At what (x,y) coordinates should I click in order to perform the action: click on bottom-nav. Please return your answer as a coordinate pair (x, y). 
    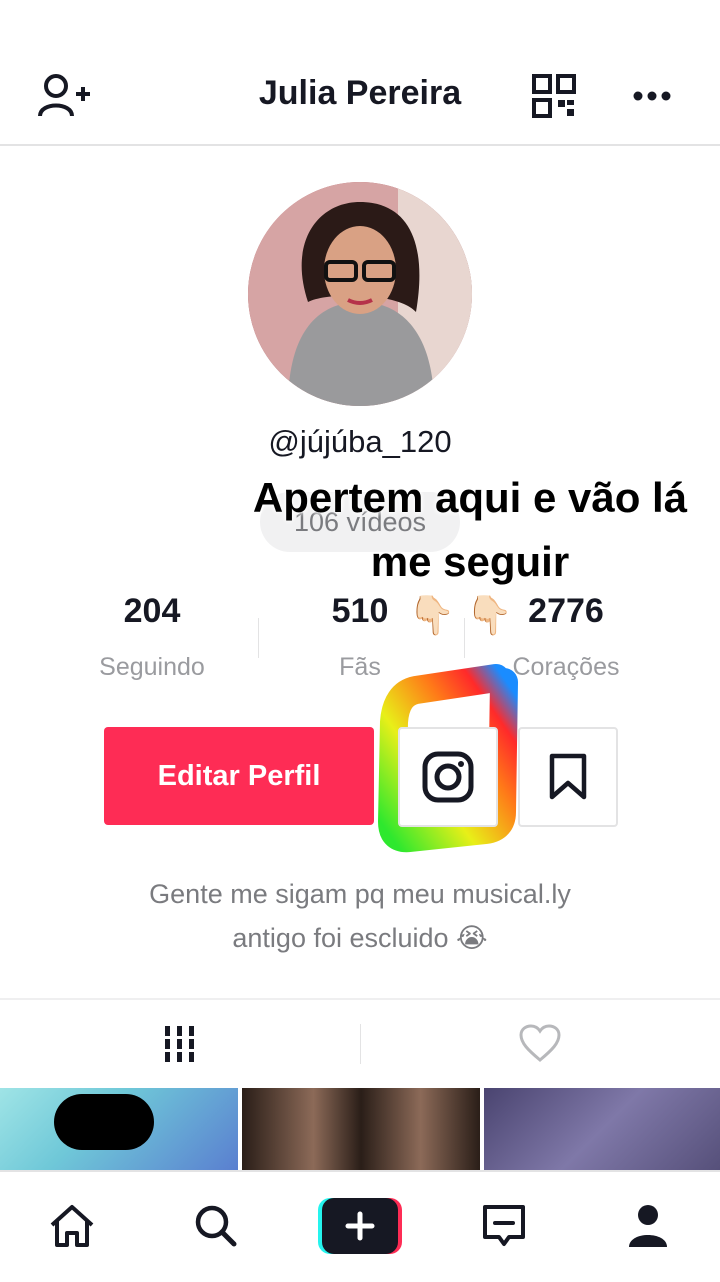
    Looking at the image, I should click on (360, 1226).